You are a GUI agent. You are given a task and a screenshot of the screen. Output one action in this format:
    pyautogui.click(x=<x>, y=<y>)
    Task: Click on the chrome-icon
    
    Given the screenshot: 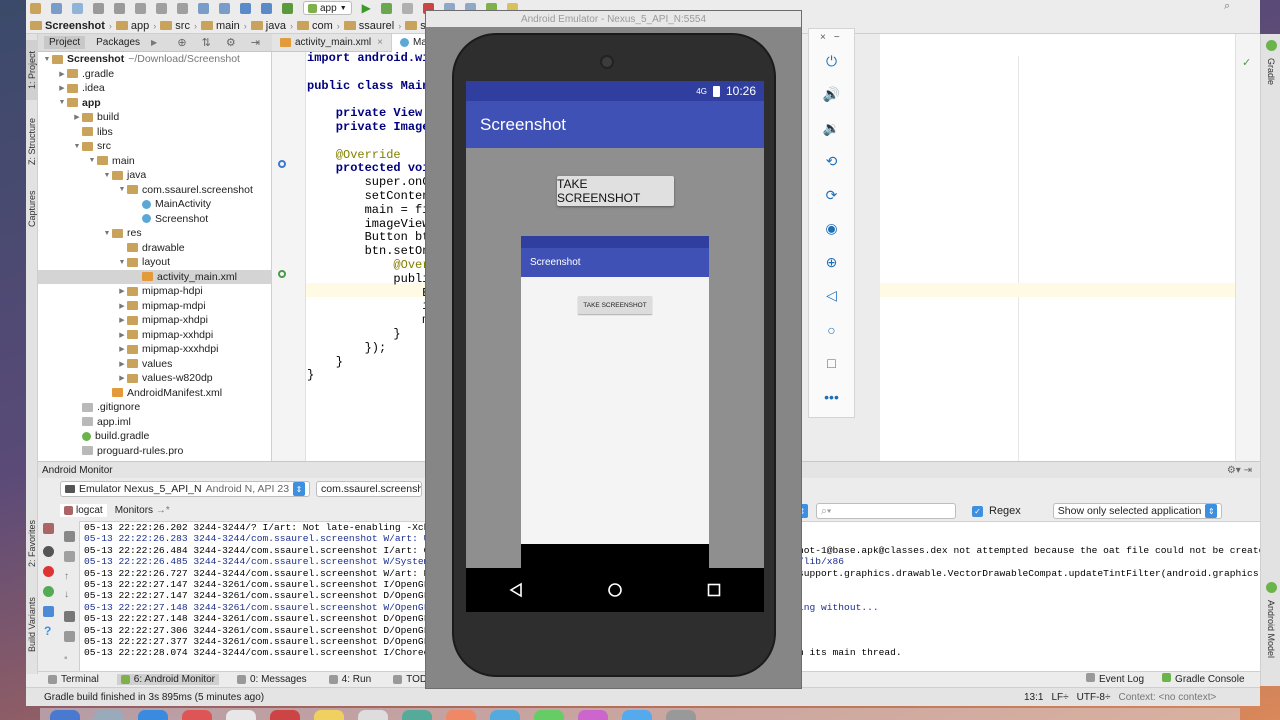 What is the action you would take?
    pyautogui.click(x=197, y=715)
    